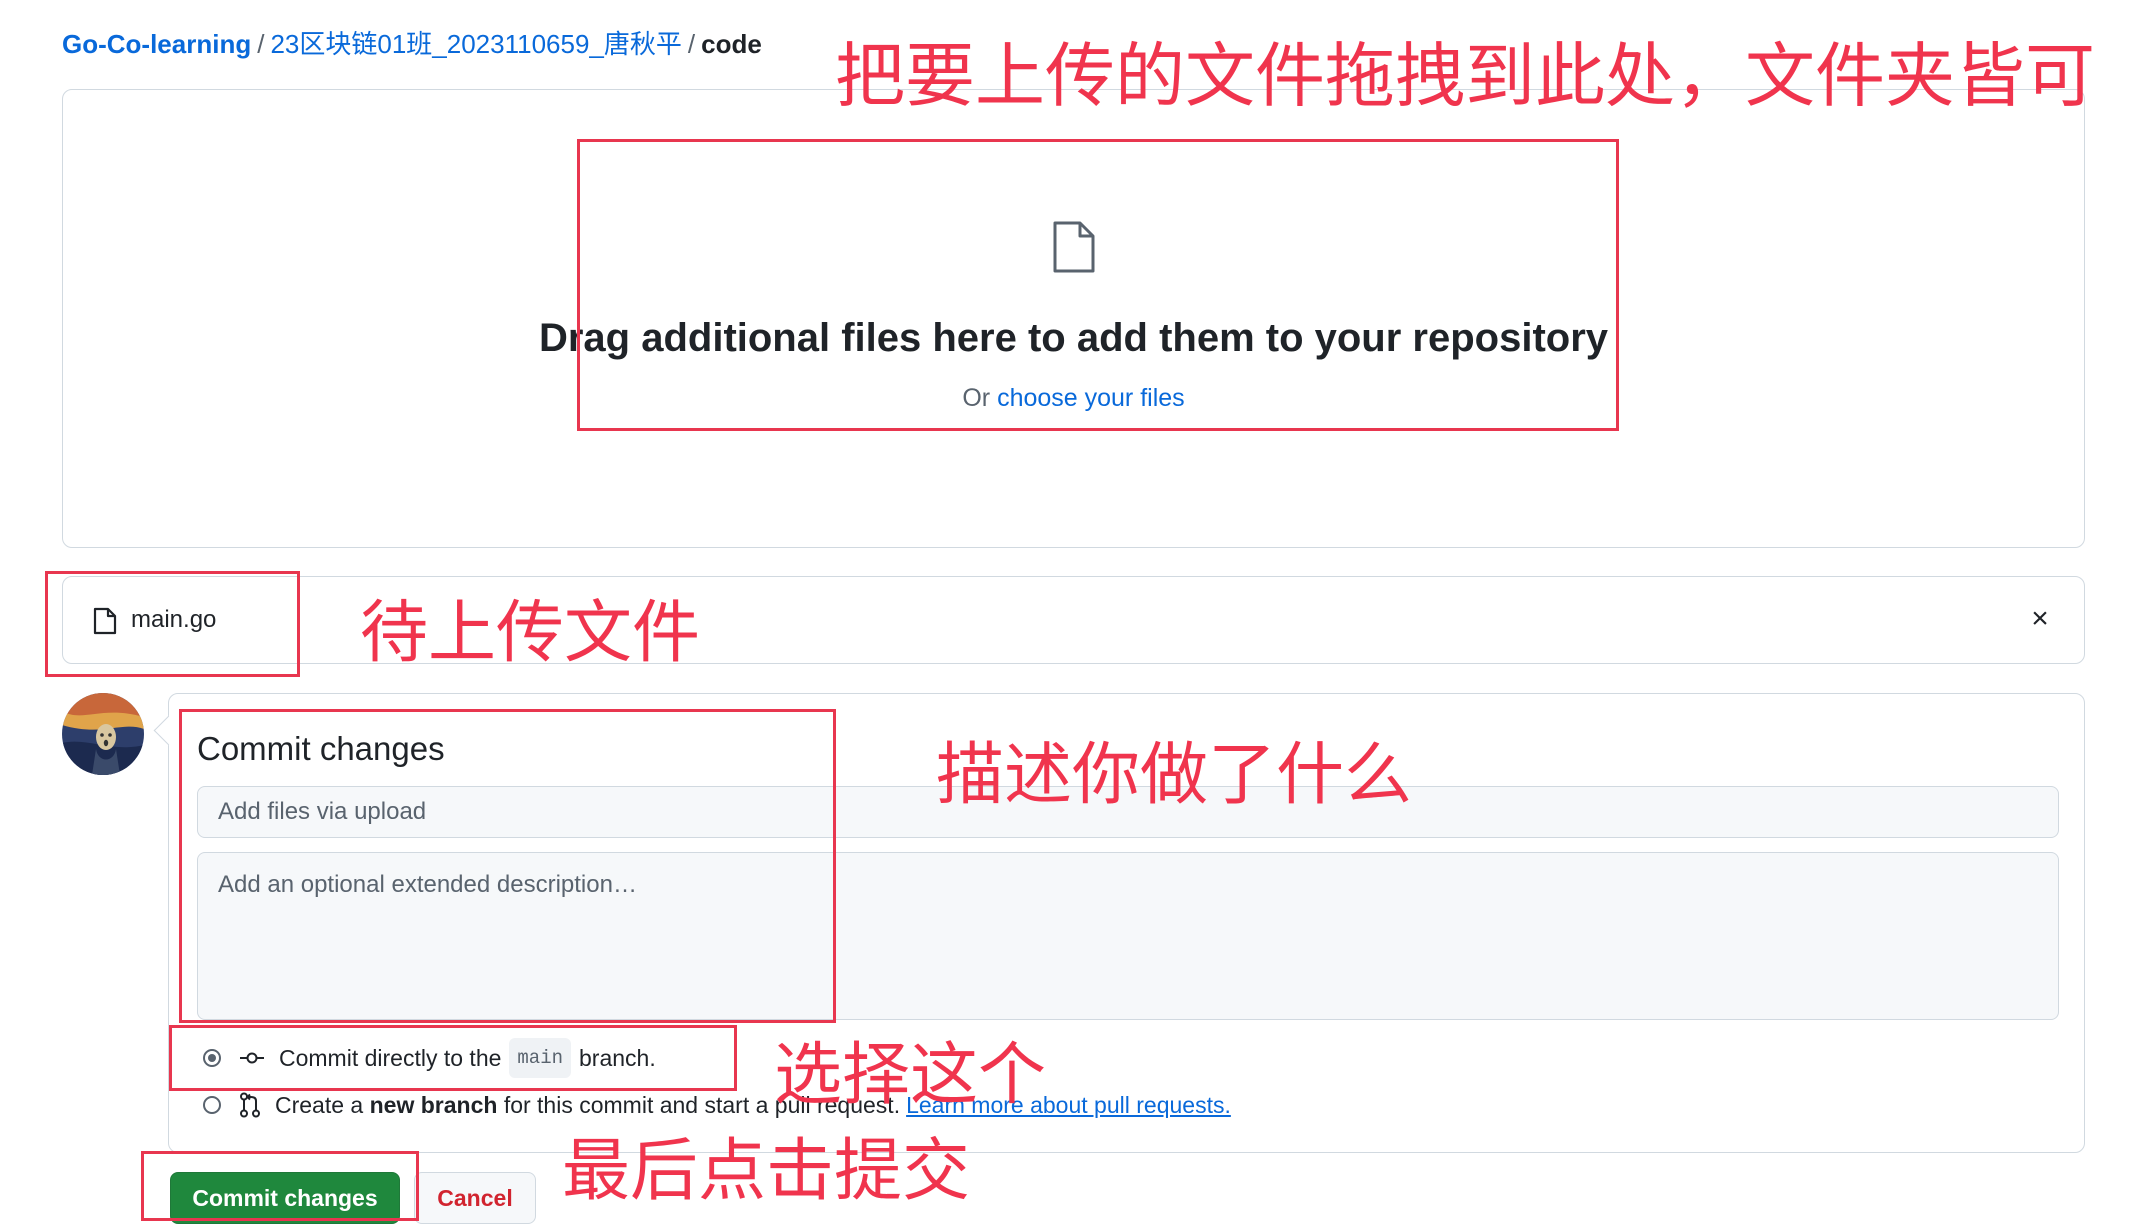 The width and height of the screenshot is (2153, 1224). I want to click on breadcrumb-repo-link: 23区块链01班_2023110659_唐秋平, so click(475, 44).